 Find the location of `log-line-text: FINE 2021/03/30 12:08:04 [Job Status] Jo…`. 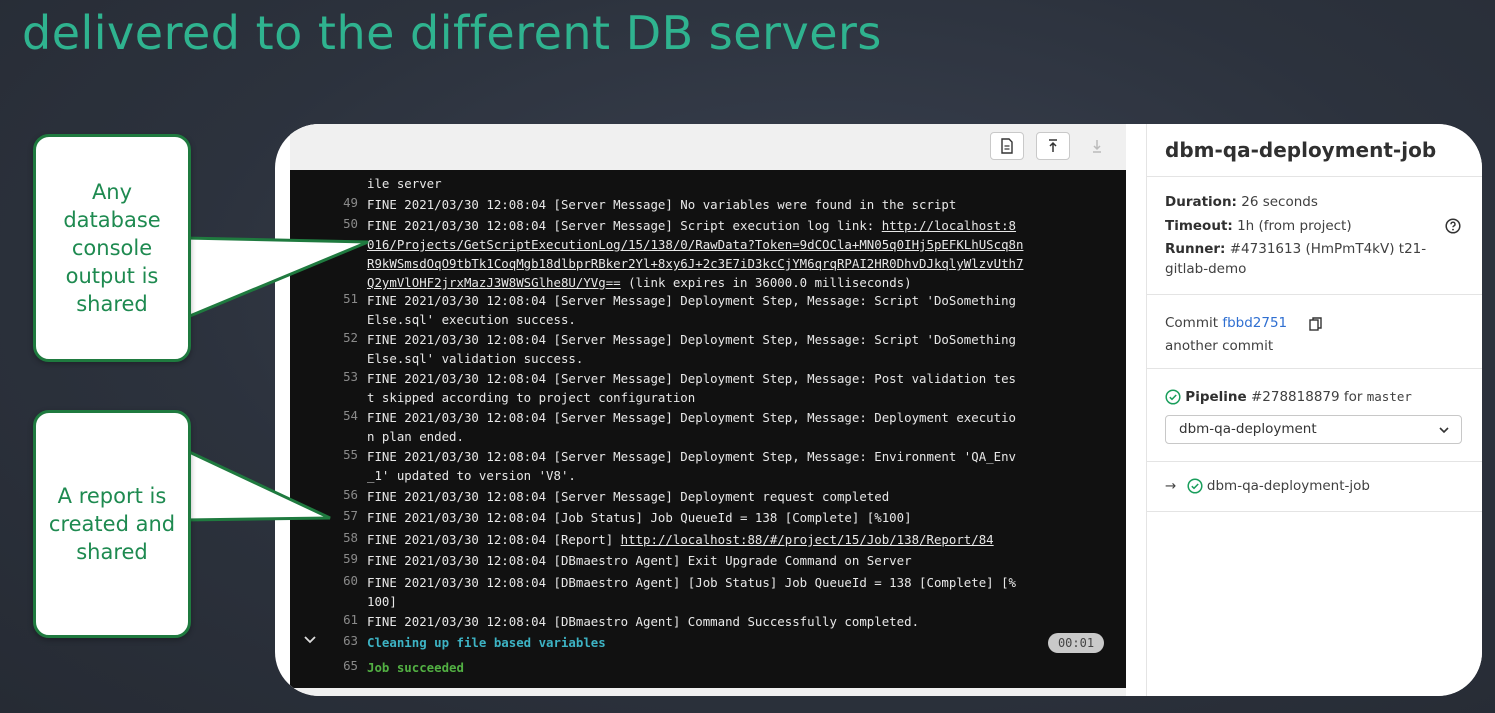

log-line-text: FINE 2021/03/30 12:08:04 [Job Status] Jo… is located at coordinates (639, 517).